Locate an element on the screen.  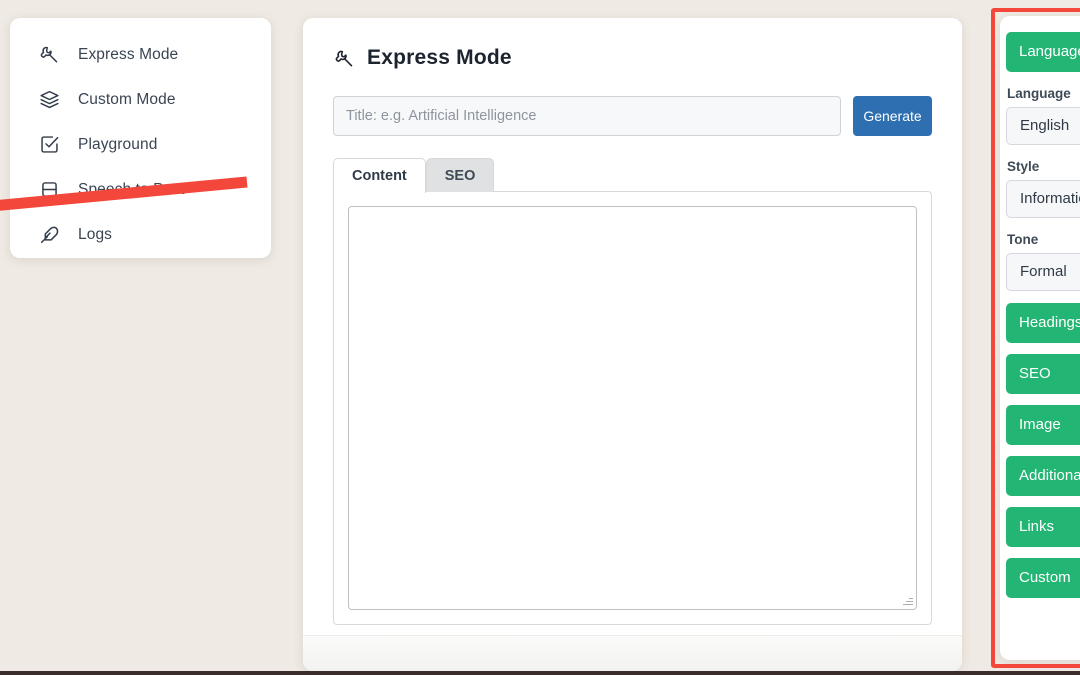
title-input is located at coordinates (587, 116).